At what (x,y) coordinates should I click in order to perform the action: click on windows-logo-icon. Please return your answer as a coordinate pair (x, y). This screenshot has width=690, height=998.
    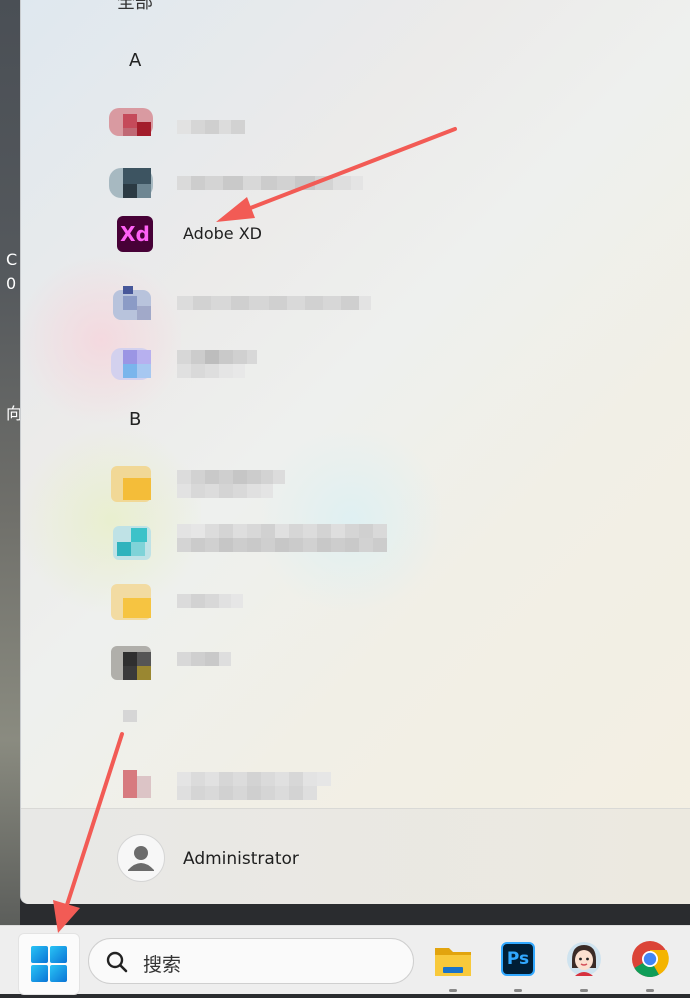
    Looking at the image, I should click on (49, 964).